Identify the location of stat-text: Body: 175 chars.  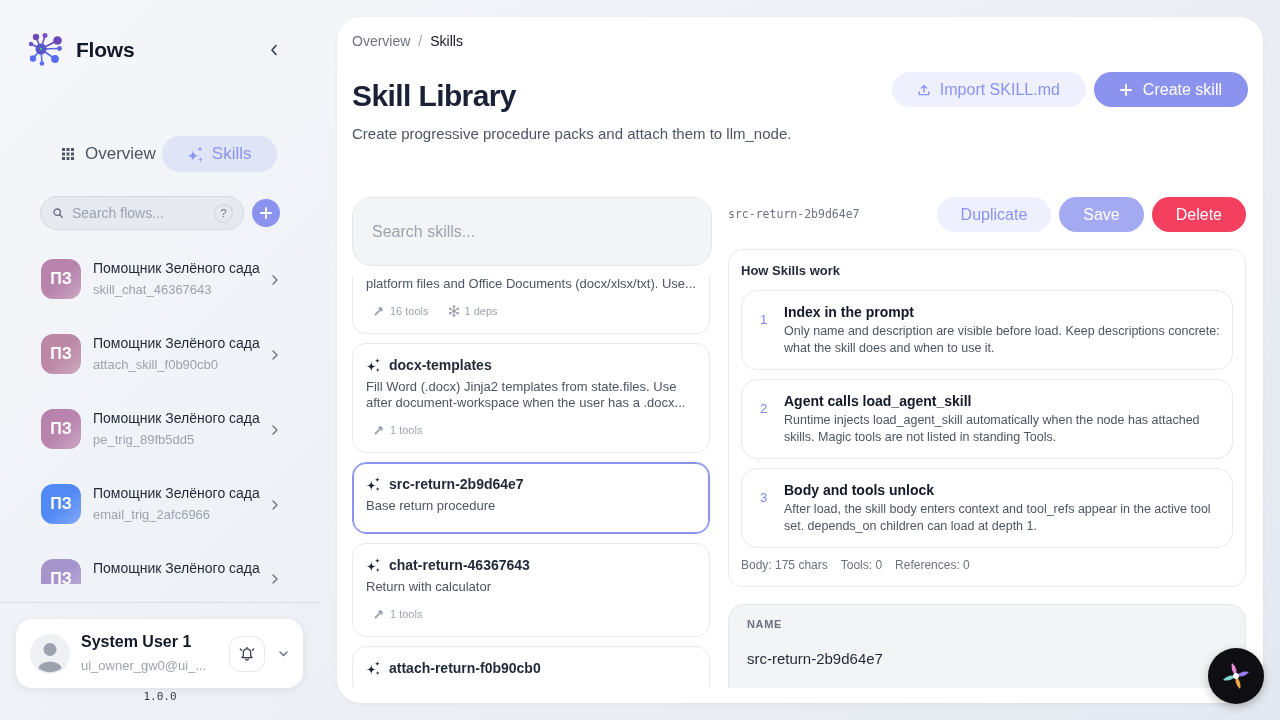
(784, 565).